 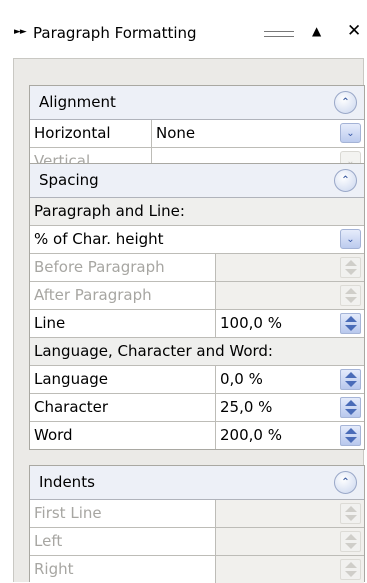 I want to click on horizontal-dropdown-icon: ⌄, so click(x=350, y=133).